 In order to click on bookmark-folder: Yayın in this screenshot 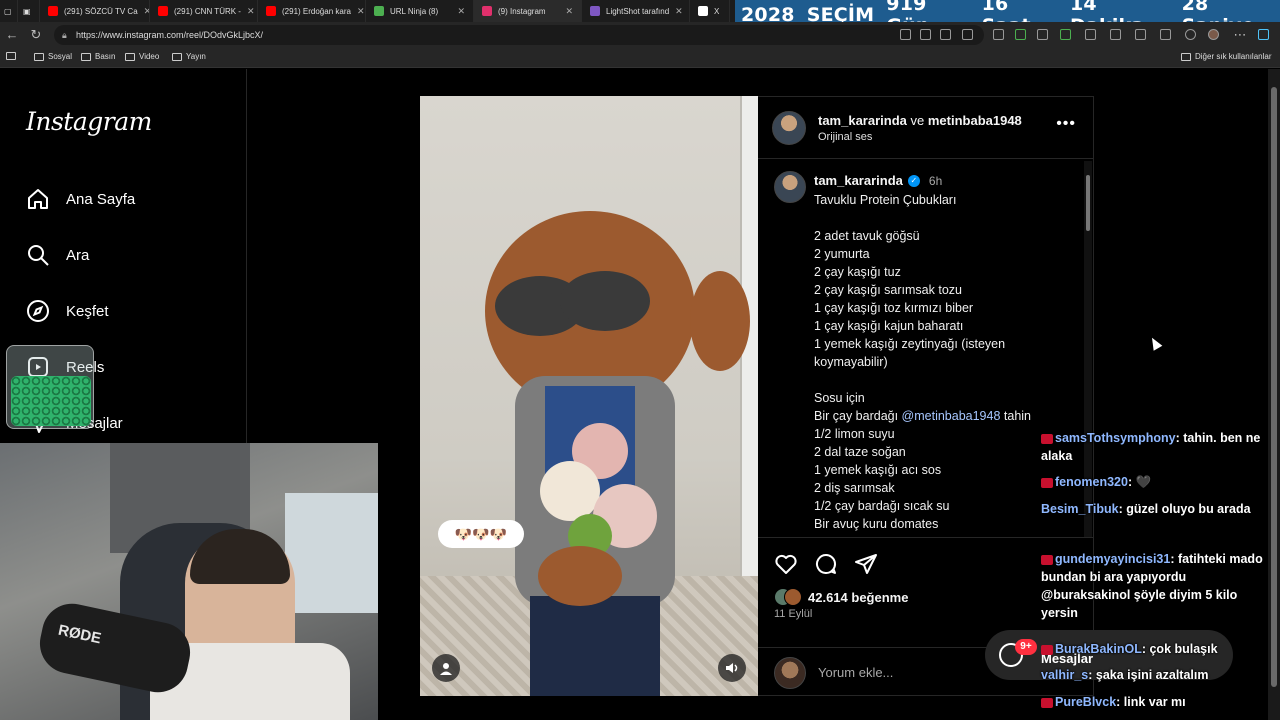, I will do `click(189, 56)`.